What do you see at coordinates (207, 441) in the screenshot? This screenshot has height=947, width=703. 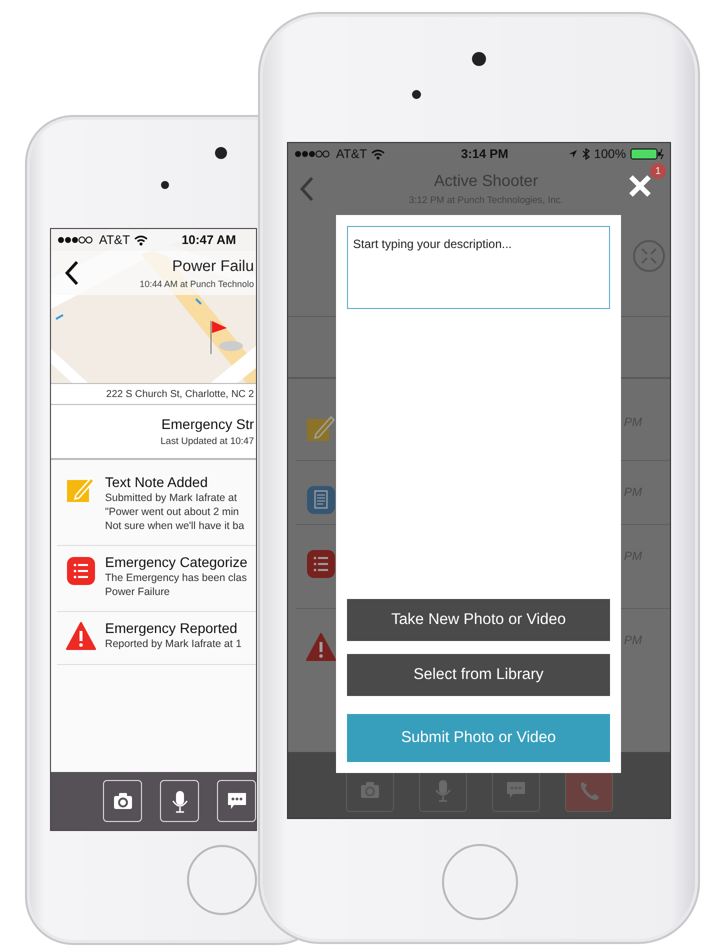 I see `section-subtitle: Last Updated at 10:47` at bounding box center [207, 441].